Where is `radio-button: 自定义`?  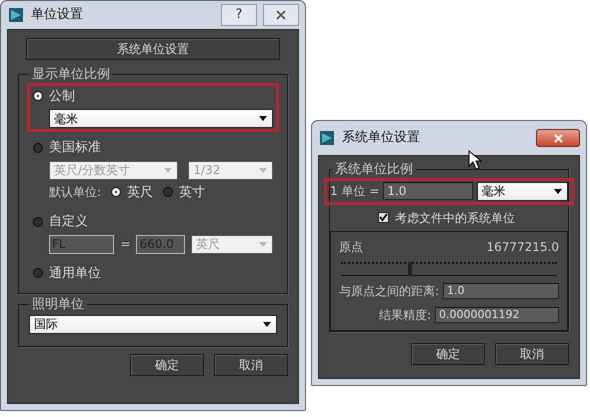
radio-button: 自定义 is located at coordinates (153, 222).